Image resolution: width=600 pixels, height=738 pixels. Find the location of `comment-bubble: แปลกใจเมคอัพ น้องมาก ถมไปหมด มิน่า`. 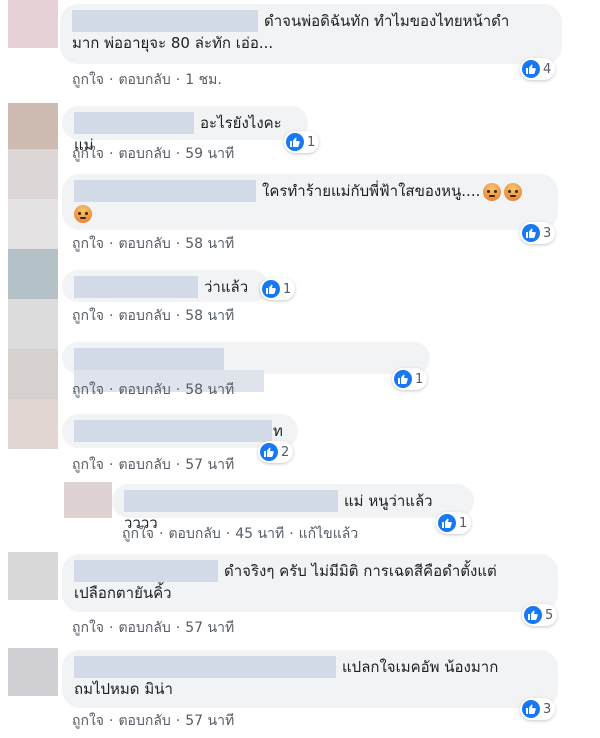

comment-bubble: แปลกใจเมคอัพ น้องมาก ถมไปหมด มิน่า is located at coordinates (310, 679).